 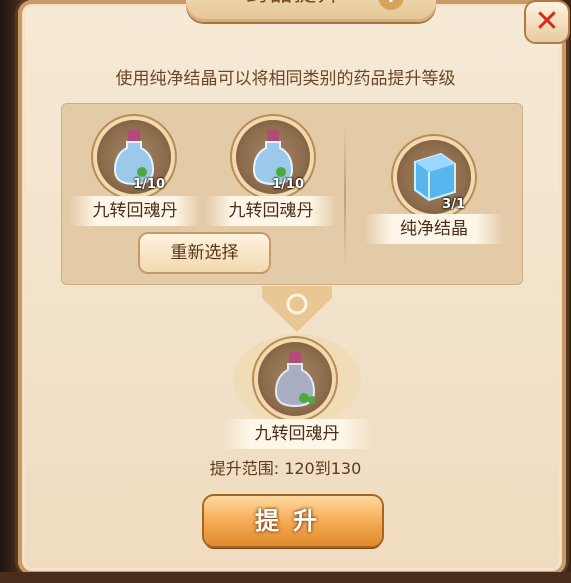 What do you see at coordinates (294, 4) in the screenshot?
I see `dialog-title: 药品提升` at bounding box center [294, 4].